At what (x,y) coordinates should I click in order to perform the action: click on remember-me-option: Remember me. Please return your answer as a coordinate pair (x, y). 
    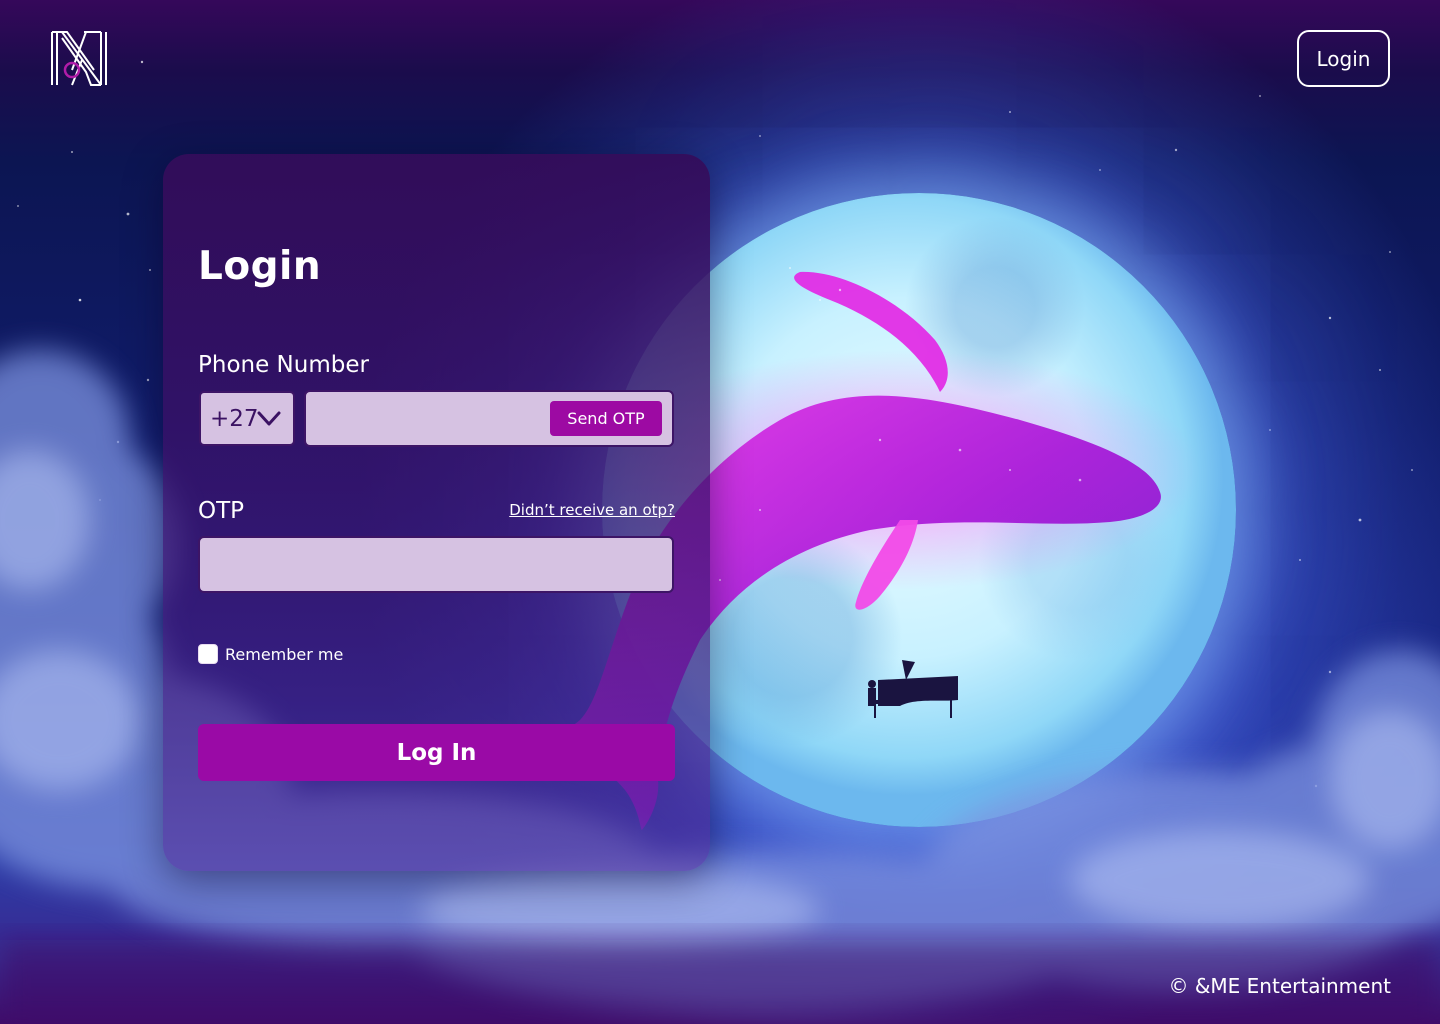
    Looking at the image, I should click on (270, 654).